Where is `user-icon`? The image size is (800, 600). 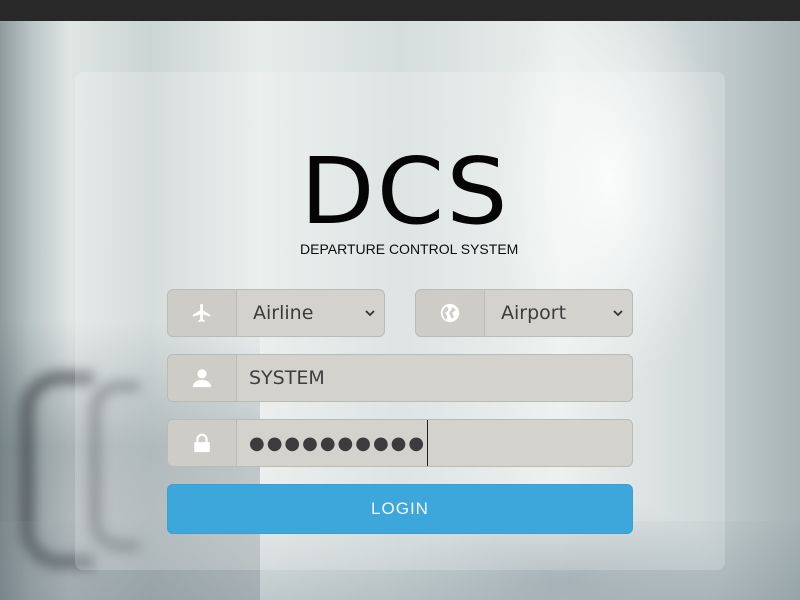
user-icon is located at coordinates (202, 378).